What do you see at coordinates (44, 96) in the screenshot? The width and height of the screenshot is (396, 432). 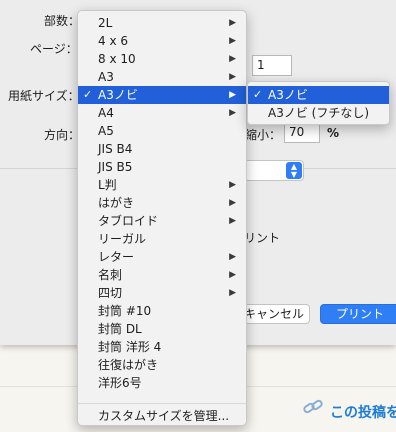 I see `paper-size-label: 用紙サイズ：` at bounding box center [44, 96].